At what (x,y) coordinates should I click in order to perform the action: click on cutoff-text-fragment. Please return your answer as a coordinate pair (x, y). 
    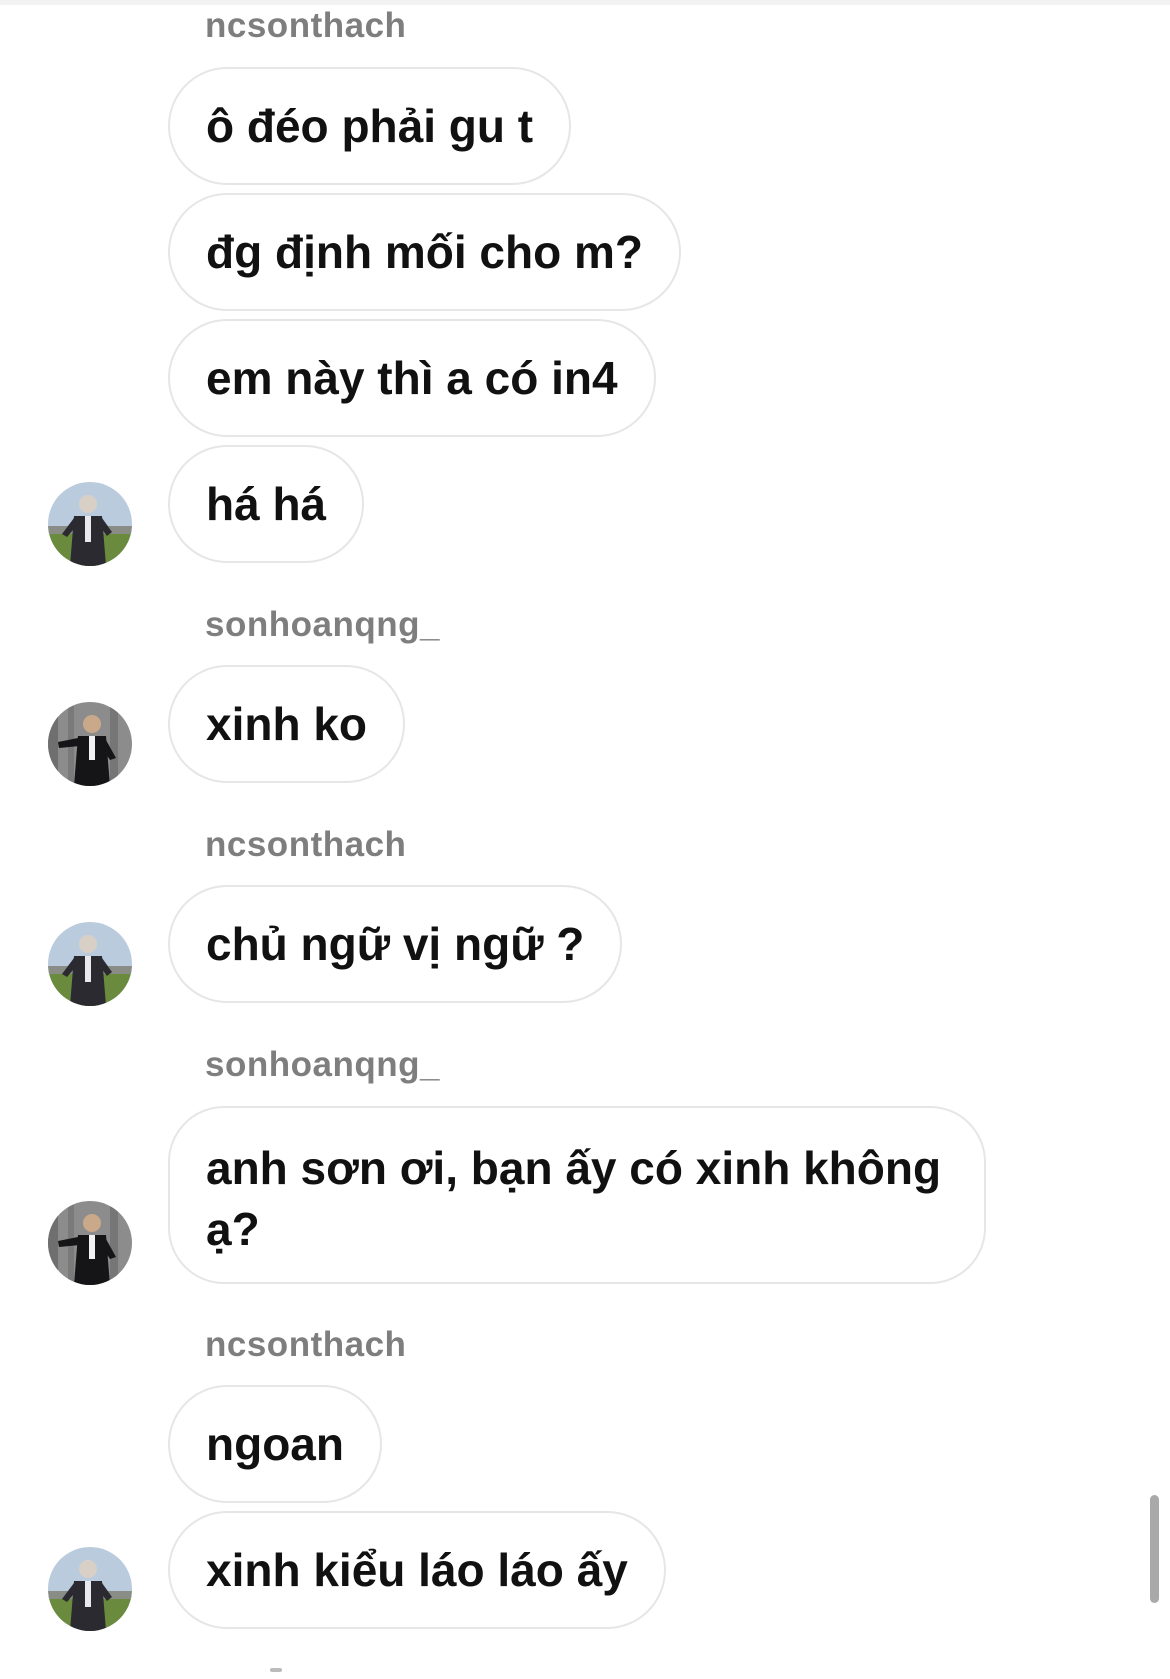
    Looking at the image, I should click on (276, 1670).